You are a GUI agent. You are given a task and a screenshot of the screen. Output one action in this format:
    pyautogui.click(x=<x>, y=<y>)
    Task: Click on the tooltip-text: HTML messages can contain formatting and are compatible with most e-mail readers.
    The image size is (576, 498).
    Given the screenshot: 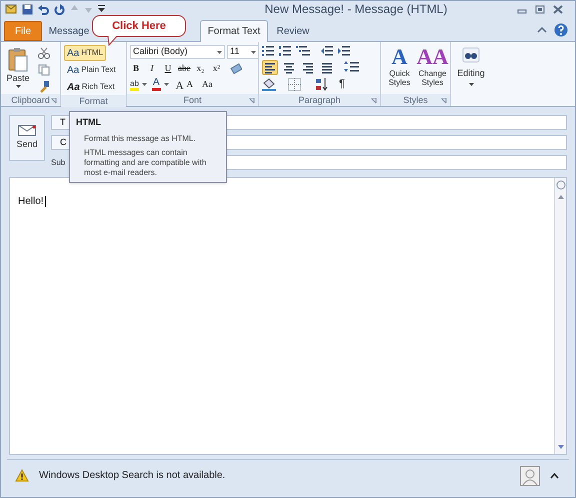 What is the action you would take?
    pyautogui.click(x=145, y=163)
    